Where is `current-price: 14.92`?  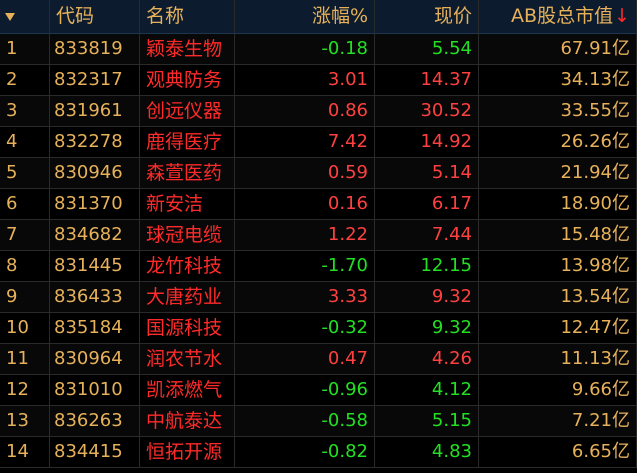
current-price: 14.92 is located at coordinates (427, 142).